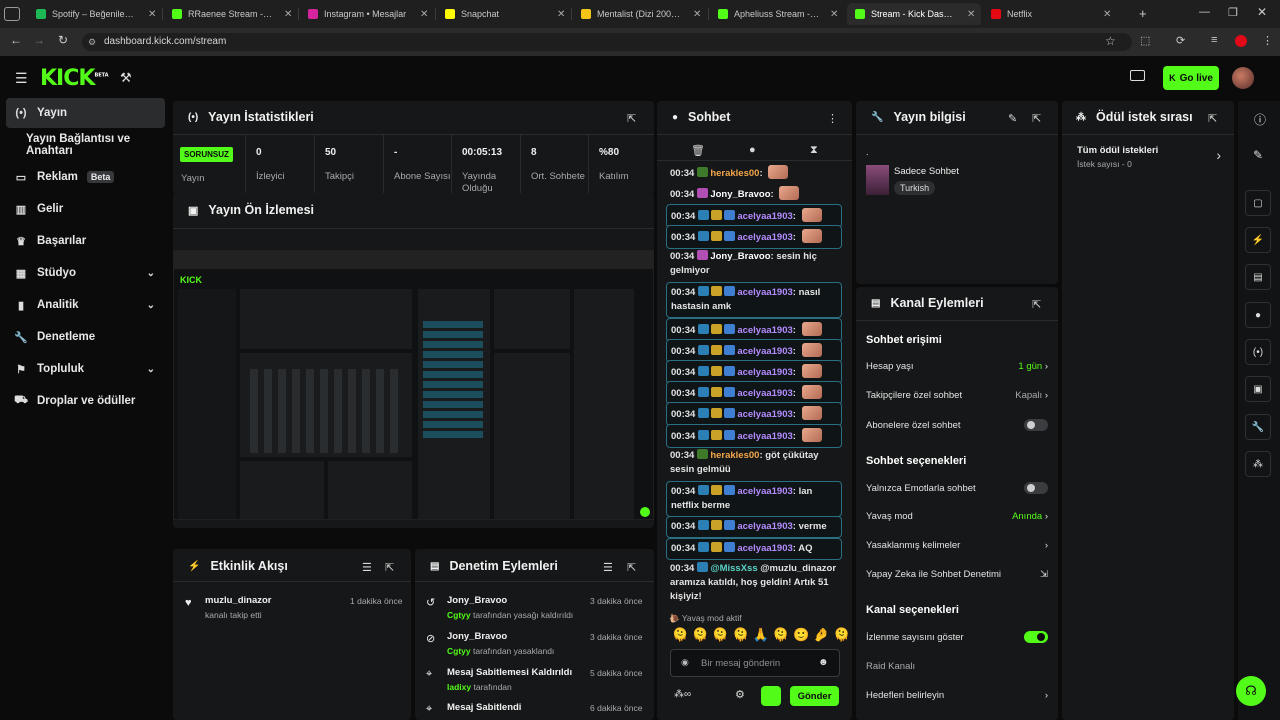  What do you see at coordinates (85, 241) in the screenshot?
I see `sidebar-item-5: ♛ Başarılar` at bounding box center [85, 241].